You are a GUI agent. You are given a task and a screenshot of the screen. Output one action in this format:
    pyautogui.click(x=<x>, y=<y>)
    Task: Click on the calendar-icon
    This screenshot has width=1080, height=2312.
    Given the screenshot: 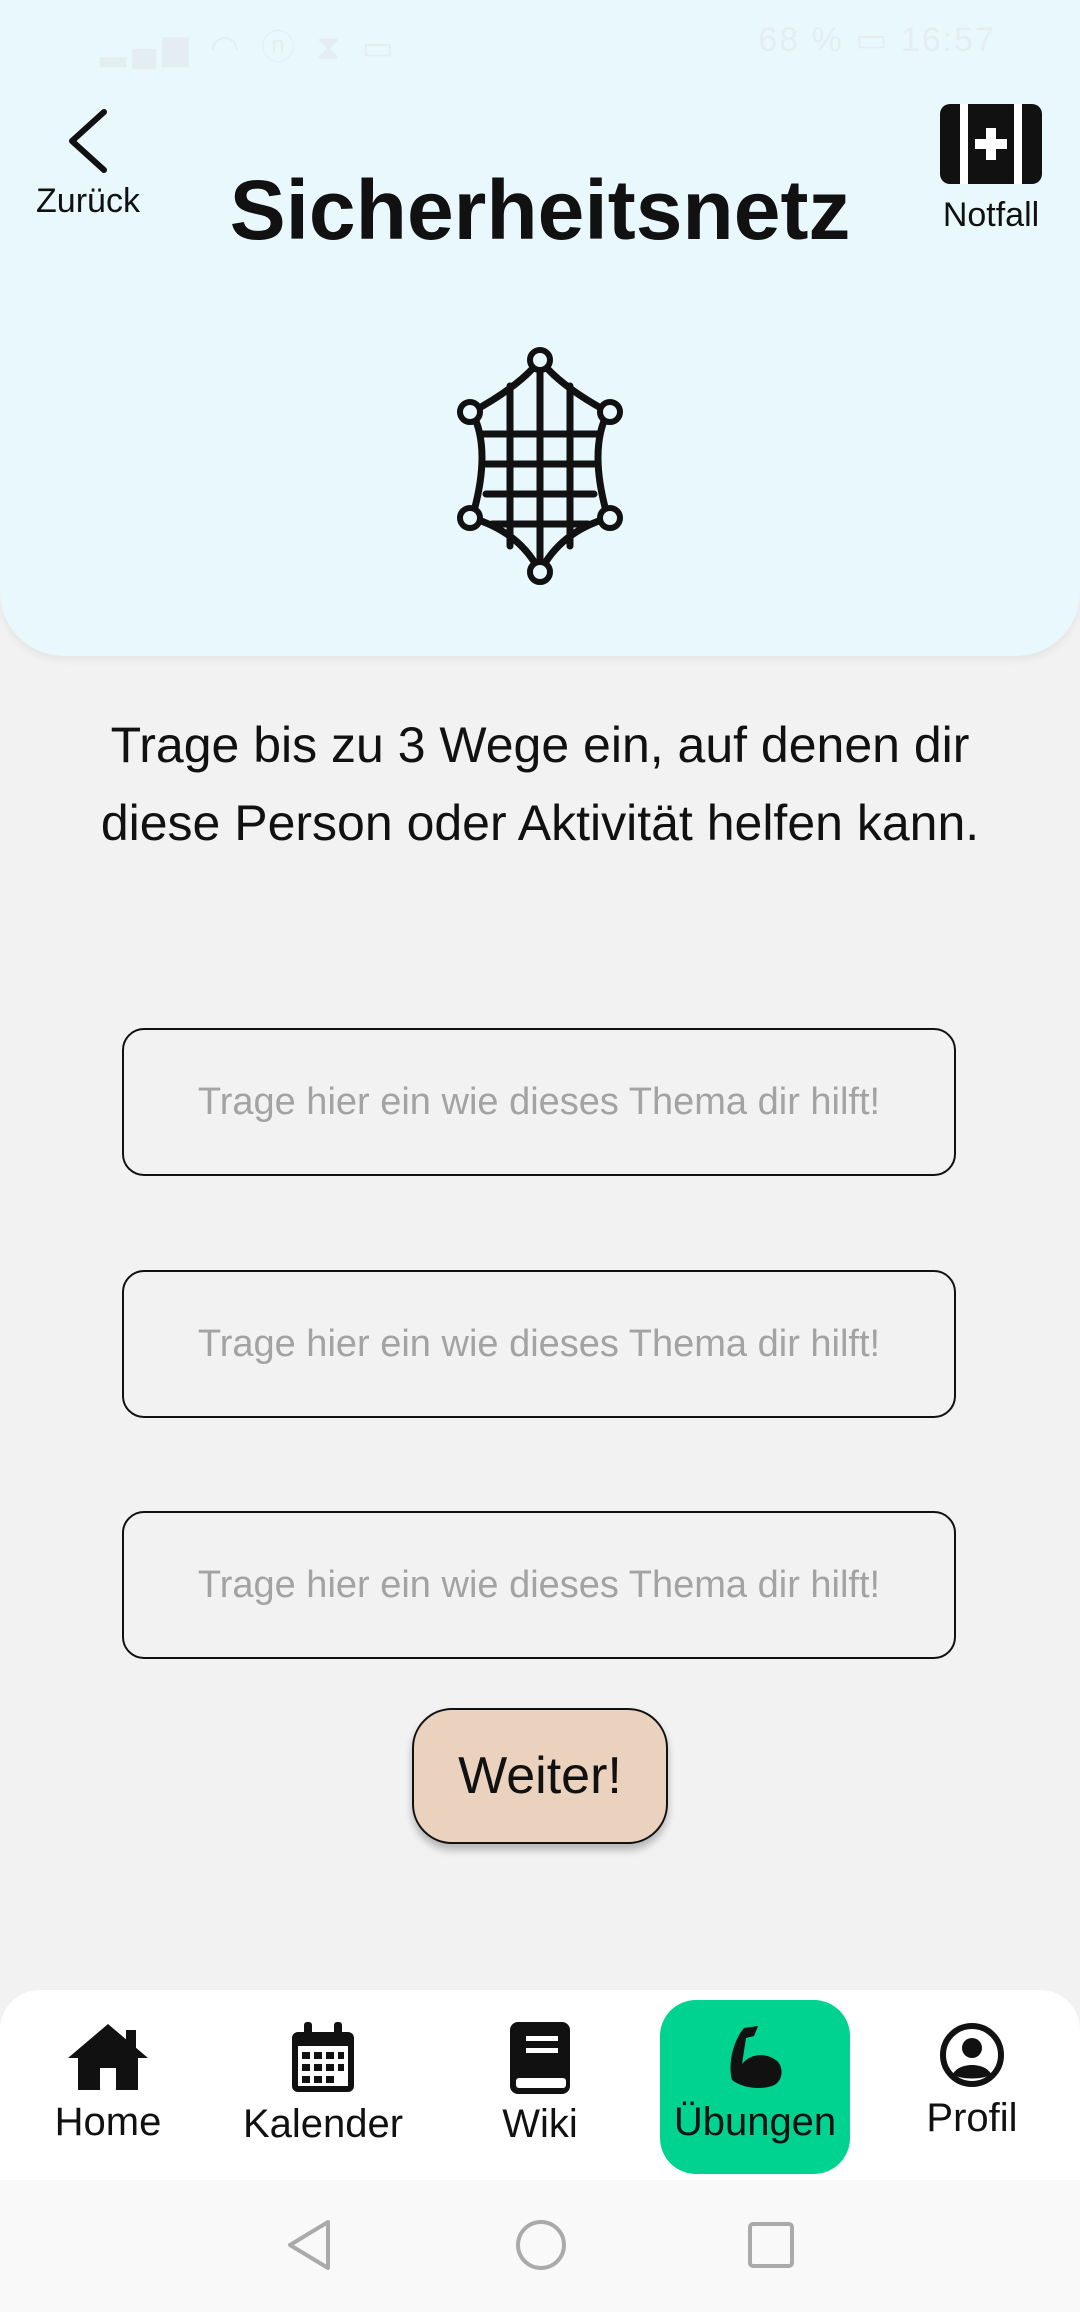 What is the action you would take?
    pyautogui.click(x=323, y=2057)
    